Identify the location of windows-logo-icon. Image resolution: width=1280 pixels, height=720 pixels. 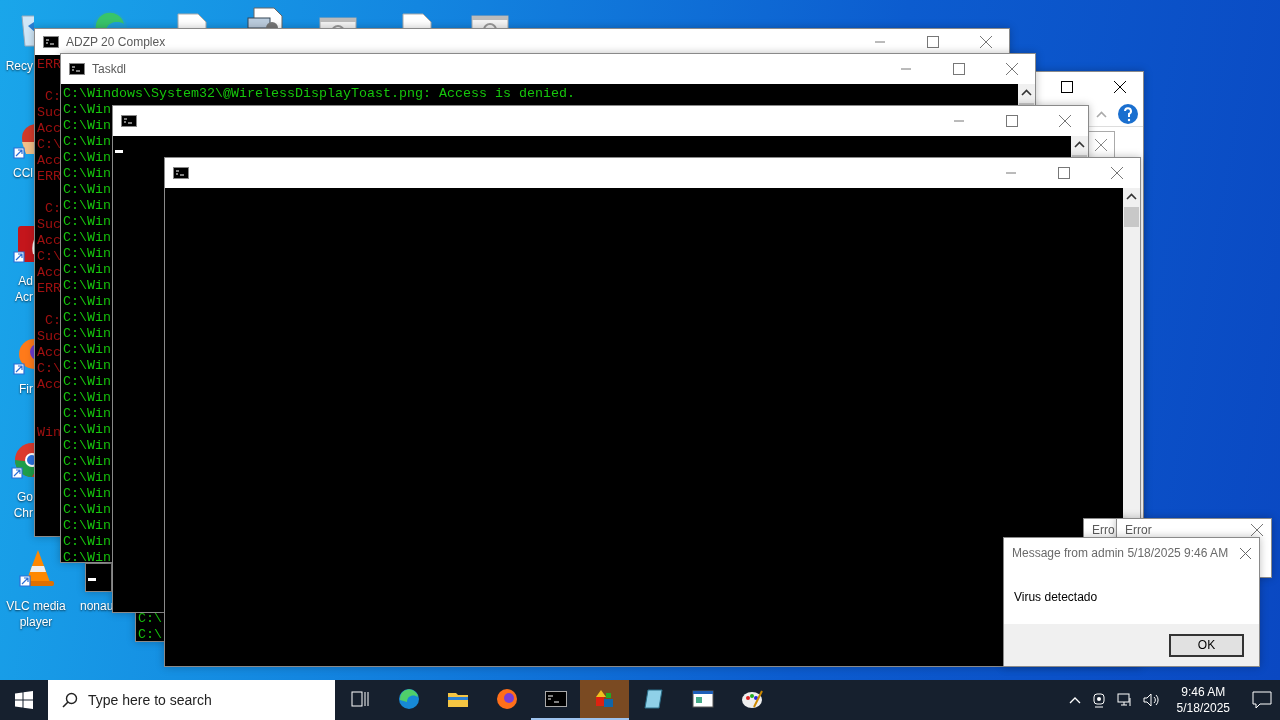
(24, 700).